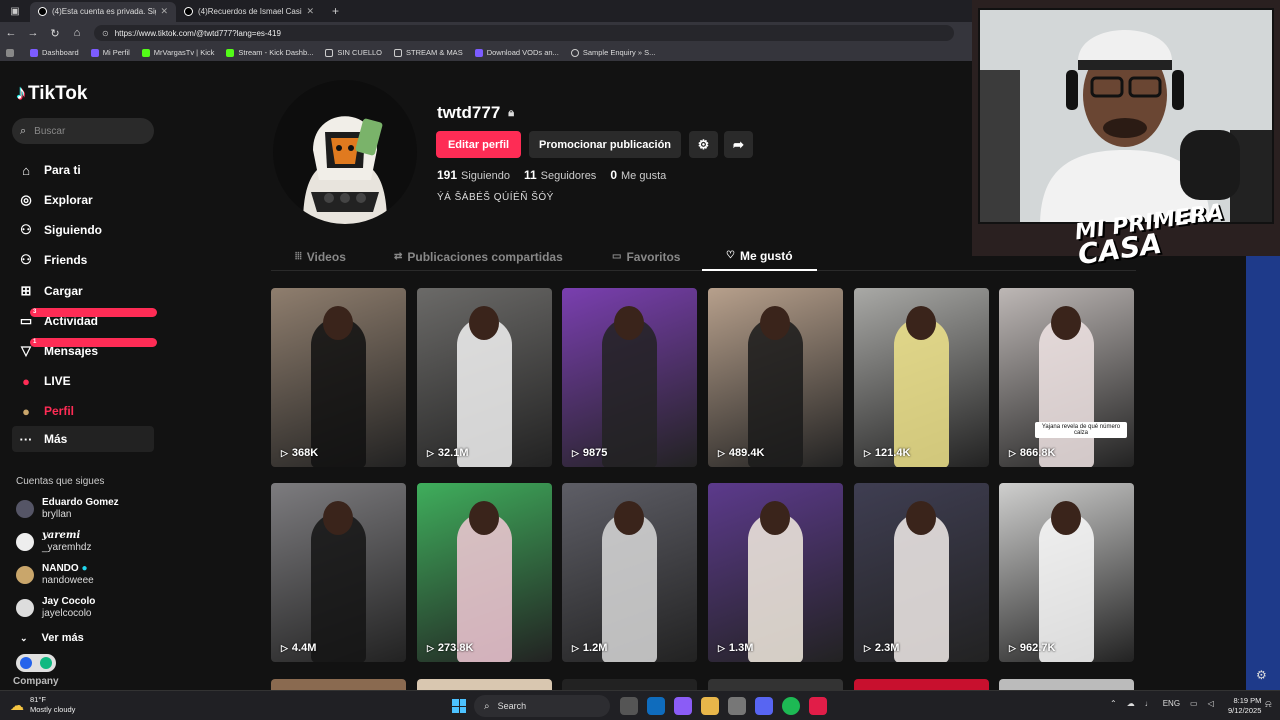 The image size is (1280, 720). What do you see at coordinates (298, 256) in the screenshot?
I see `grid-icon: ⦙⦙⦙` at bounding box center [298, 256].